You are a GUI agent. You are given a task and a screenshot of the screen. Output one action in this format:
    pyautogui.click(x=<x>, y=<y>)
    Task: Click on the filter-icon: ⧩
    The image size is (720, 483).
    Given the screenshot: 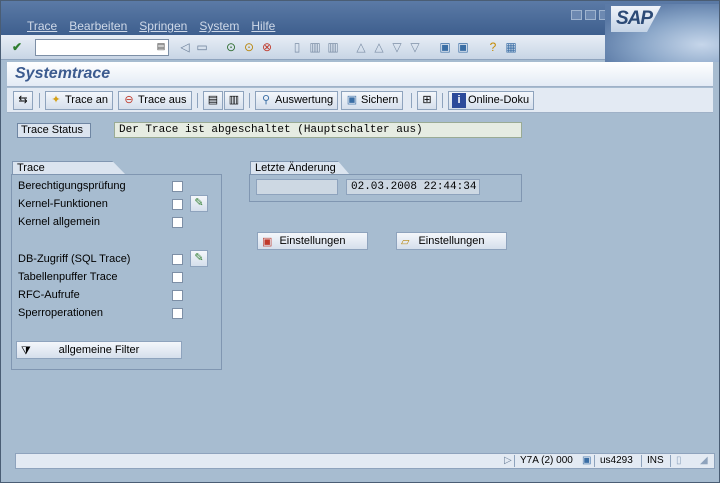 What is the action you would take?
    pyautogui.click(x=26, y=351)
    